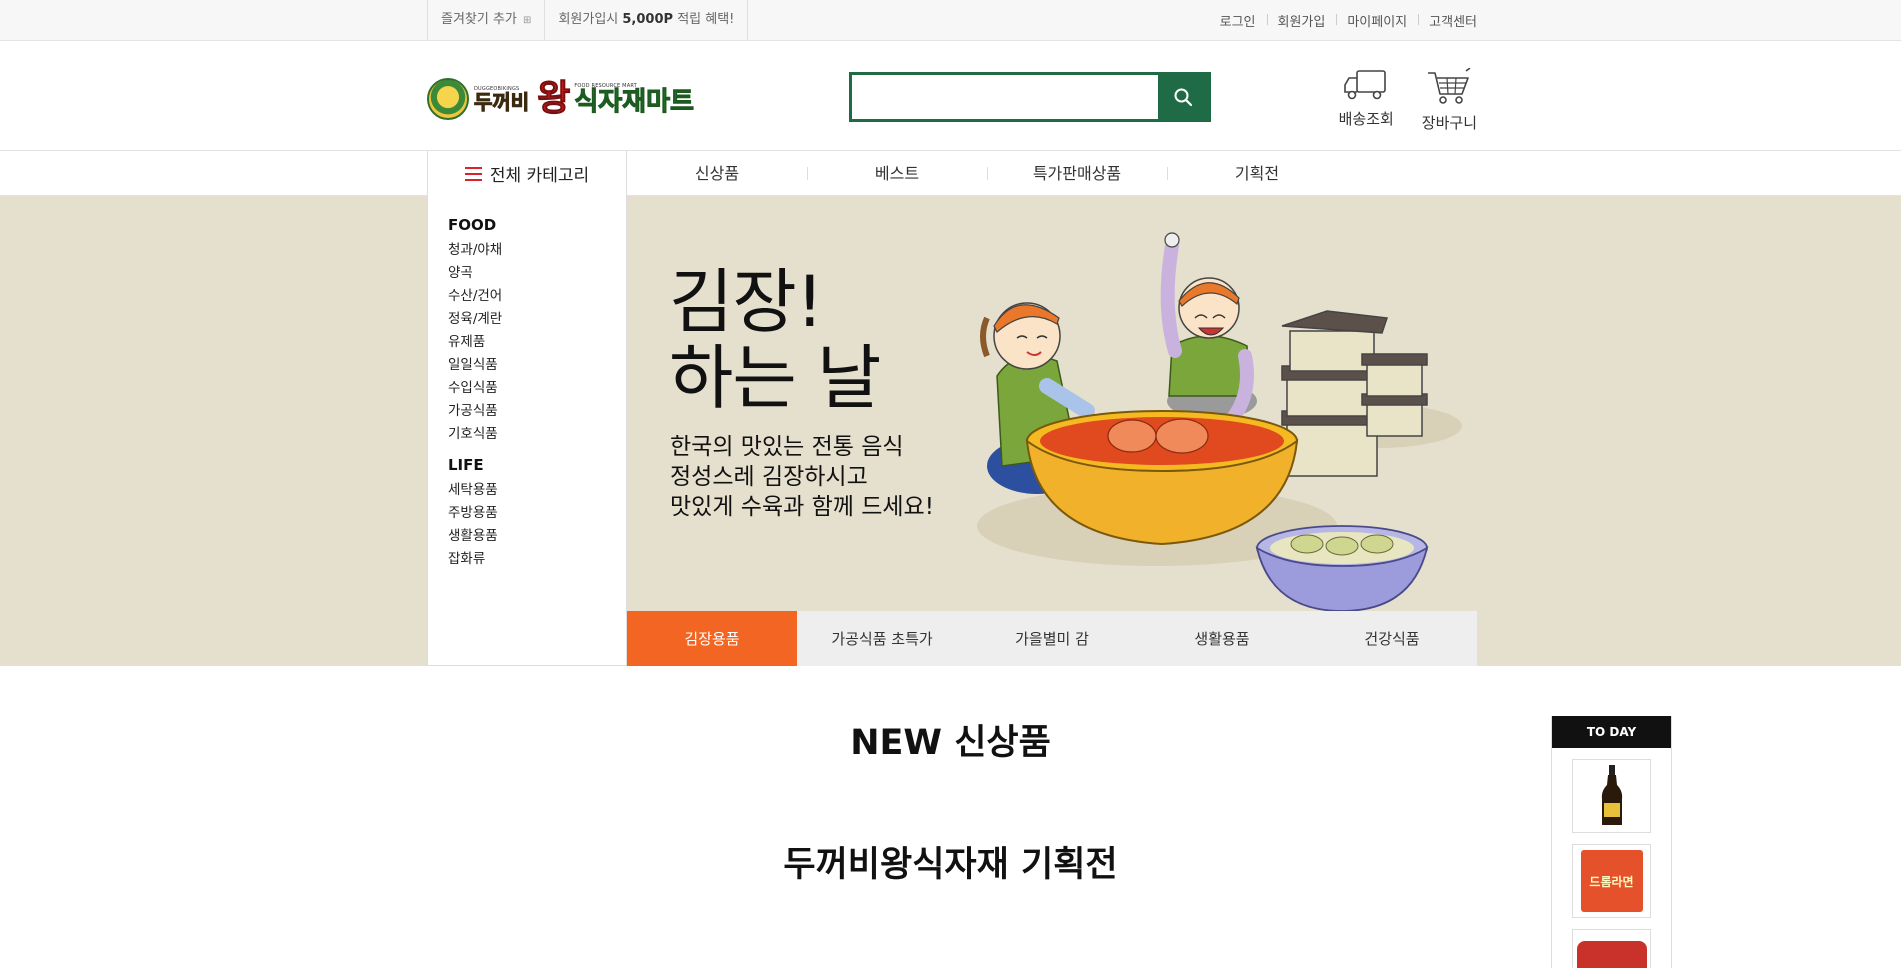 This screenshot has height=968, width=1901. Describe the element at coordinates (1366, 119) in the screenshot. I see `delivery-label: 배송조회` at that location.